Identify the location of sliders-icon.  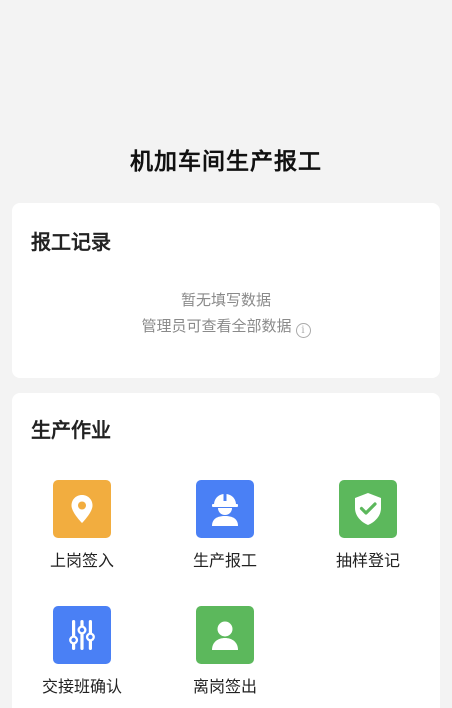
(82, 635).